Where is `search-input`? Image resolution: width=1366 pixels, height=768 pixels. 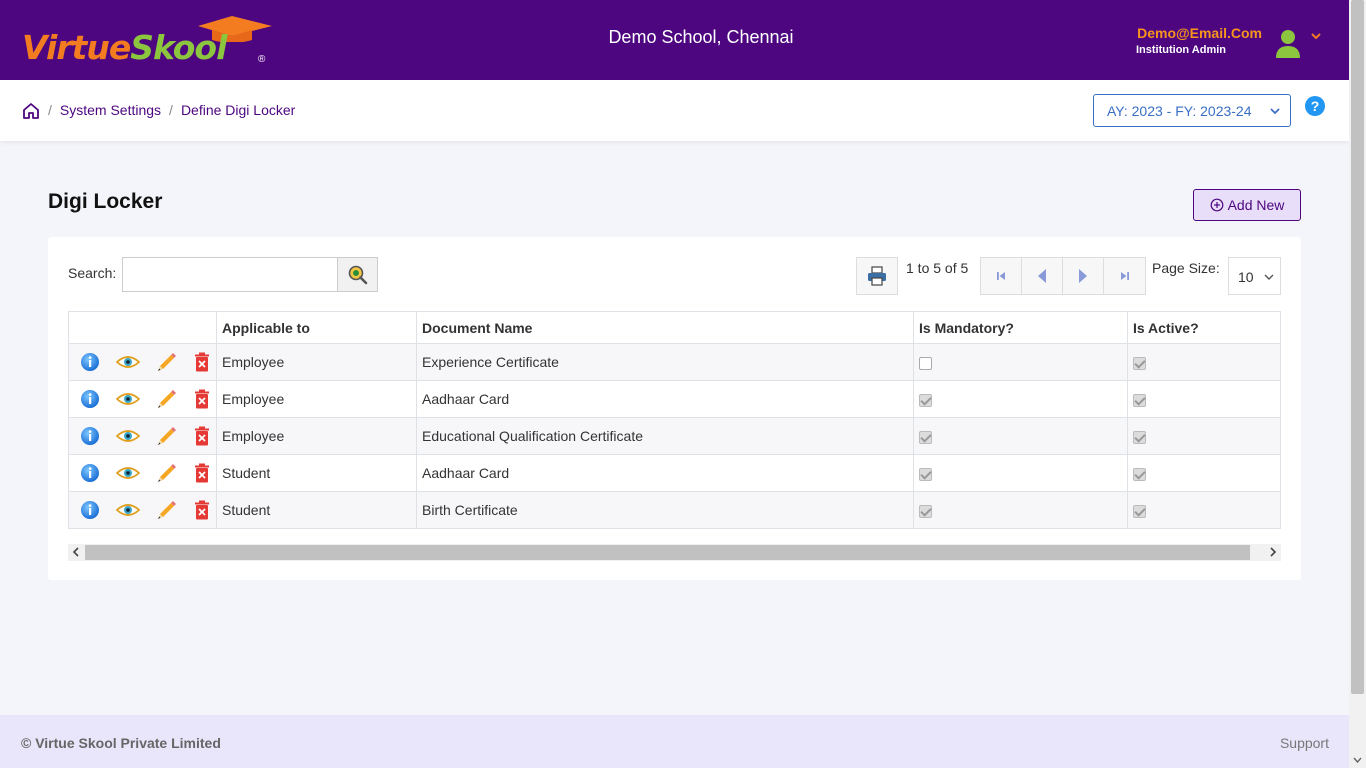 search-input is located at coordinates (229, 274).